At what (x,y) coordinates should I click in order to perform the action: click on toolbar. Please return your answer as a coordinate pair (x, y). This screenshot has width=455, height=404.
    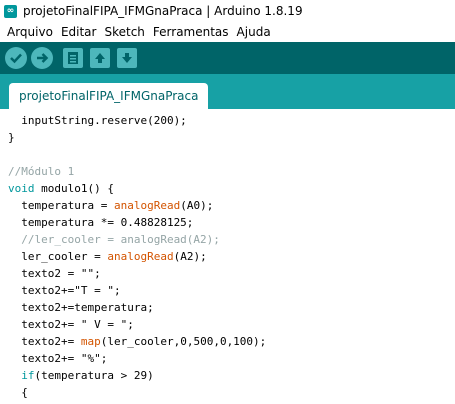
    Looking at the image, I should click on (227, 58).